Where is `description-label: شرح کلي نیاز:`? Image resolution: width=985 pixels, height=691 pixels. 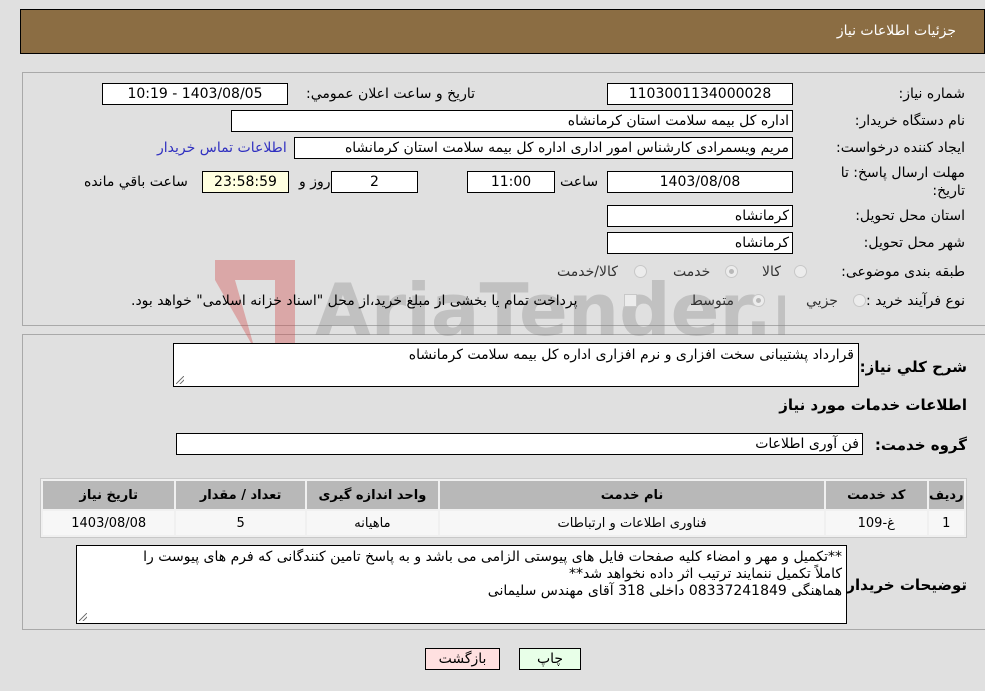
description-label: شرح کلي نیاز: is located at coordinates (913, 367).